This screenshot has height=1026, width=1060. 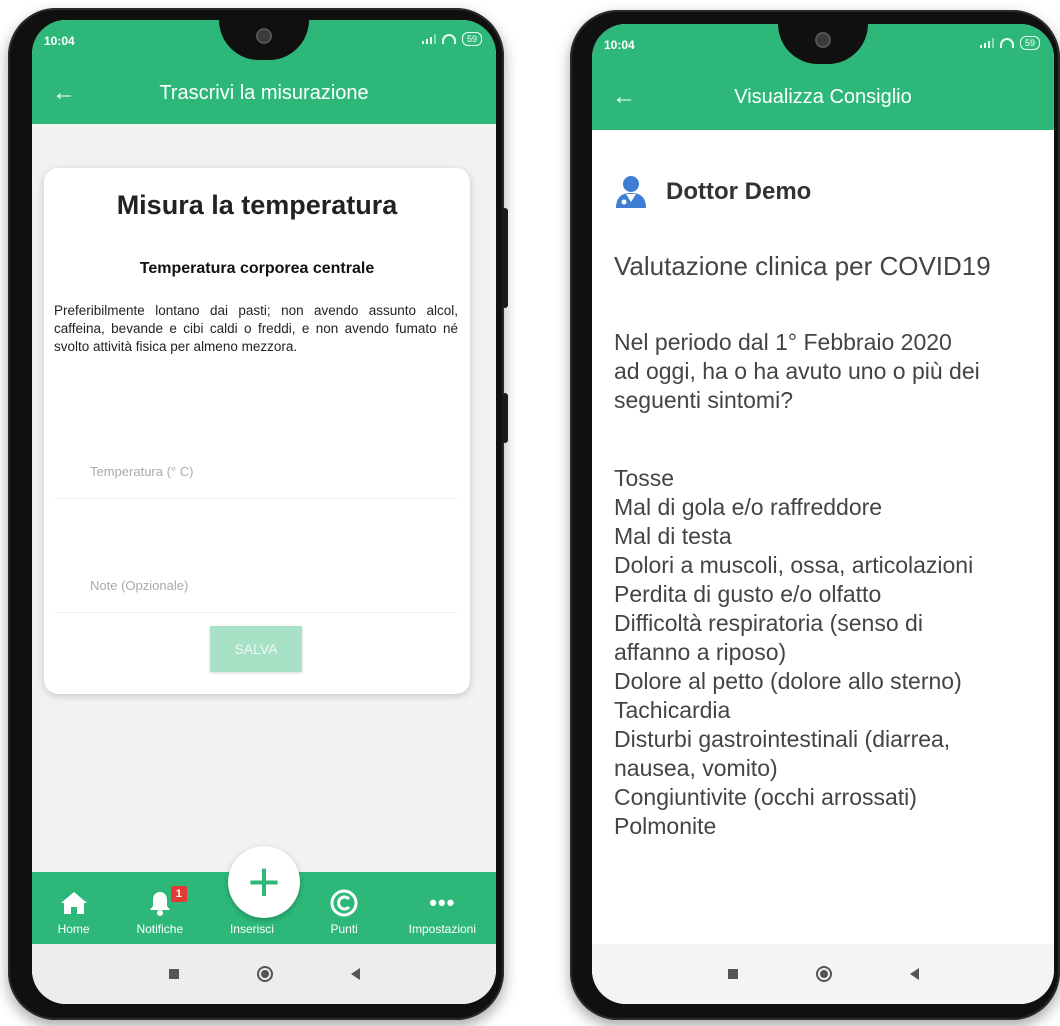 I want to click on app-bar: ← Visualizza Consiglio, so click(x=823, y=99).